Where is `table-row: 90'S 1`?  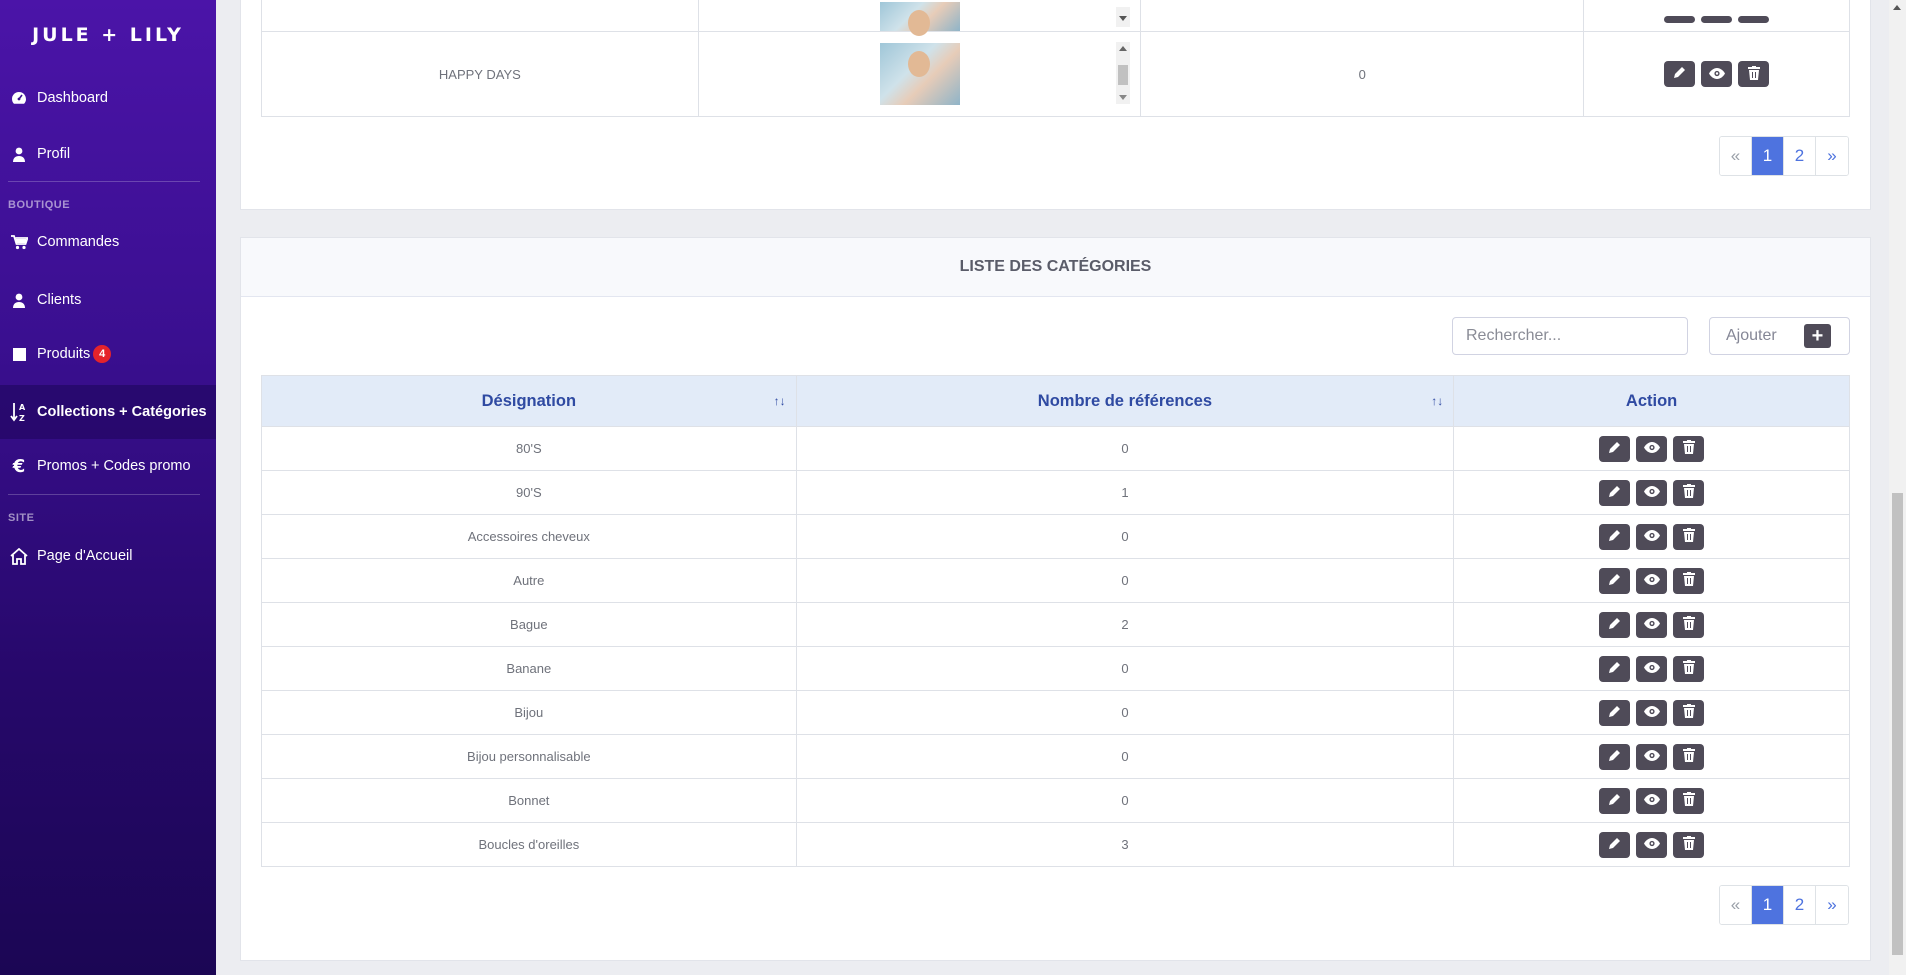 table-row: 90'S 1 is located at coordinates (1055, 492).